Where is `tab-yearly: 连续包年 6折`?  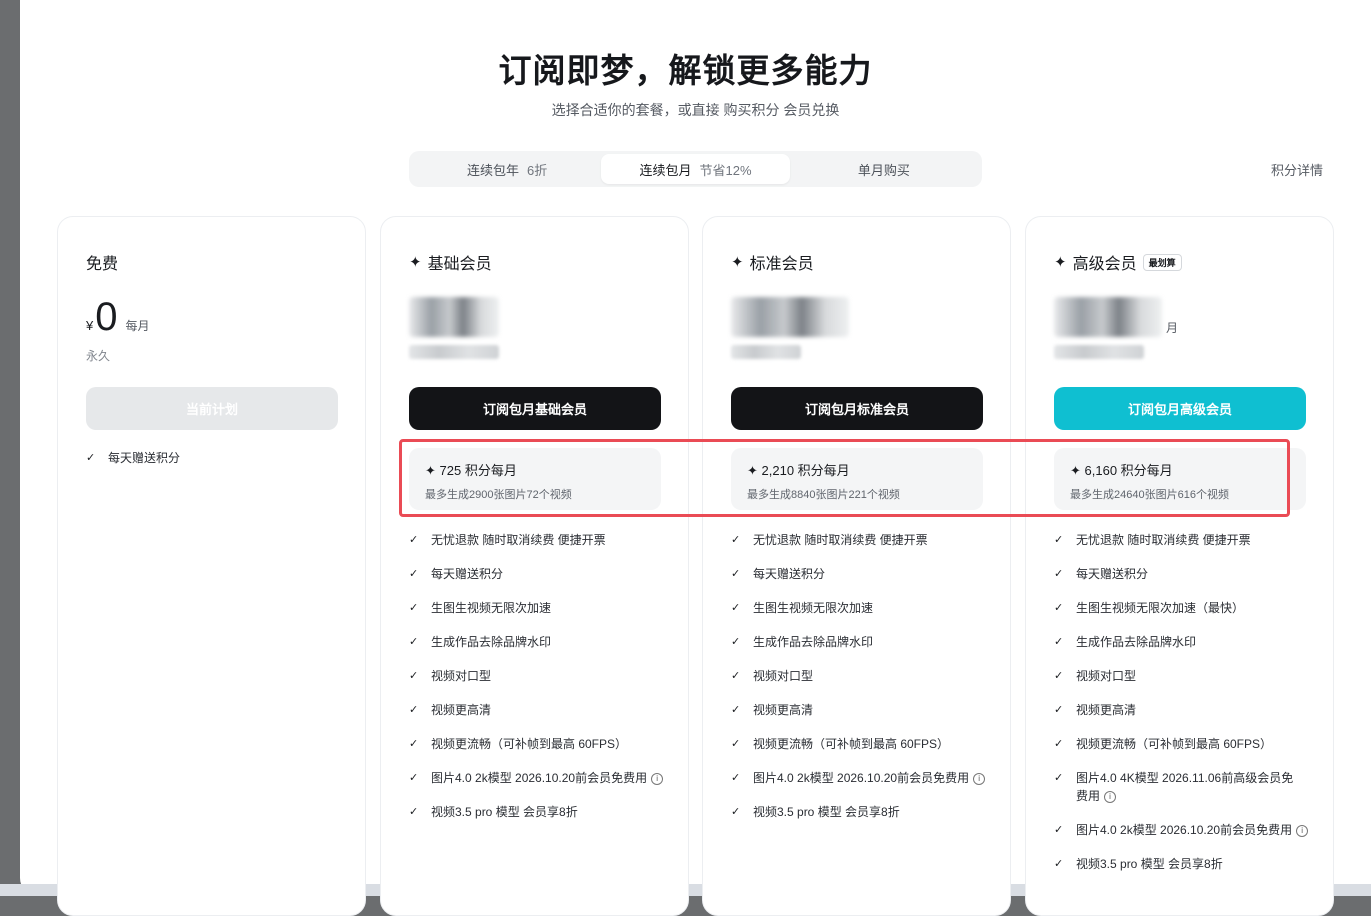
tab-yearly: 连续包年 6折 is located at coordinates (507, 169).